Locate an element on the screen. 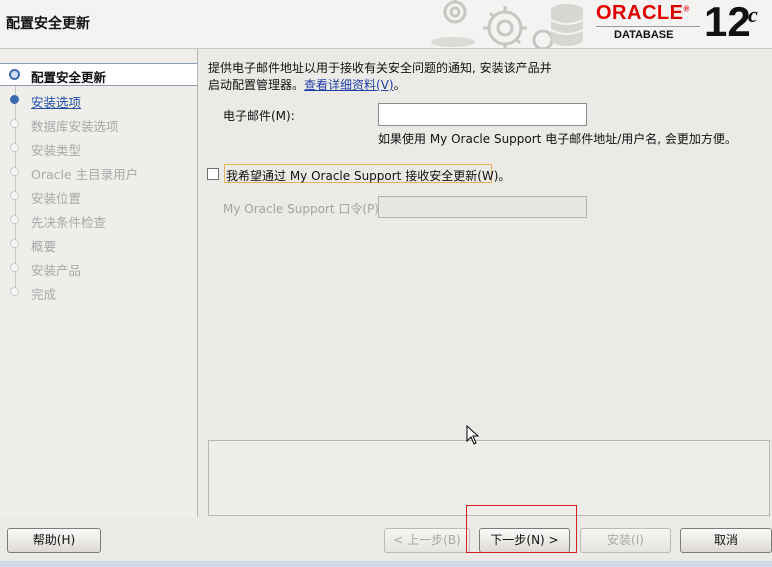 This screenshot has width=772, height=567. header-banner: 配置安全更新 ORACLE® DATABASE 12 c is located at coordinates (386, 24).